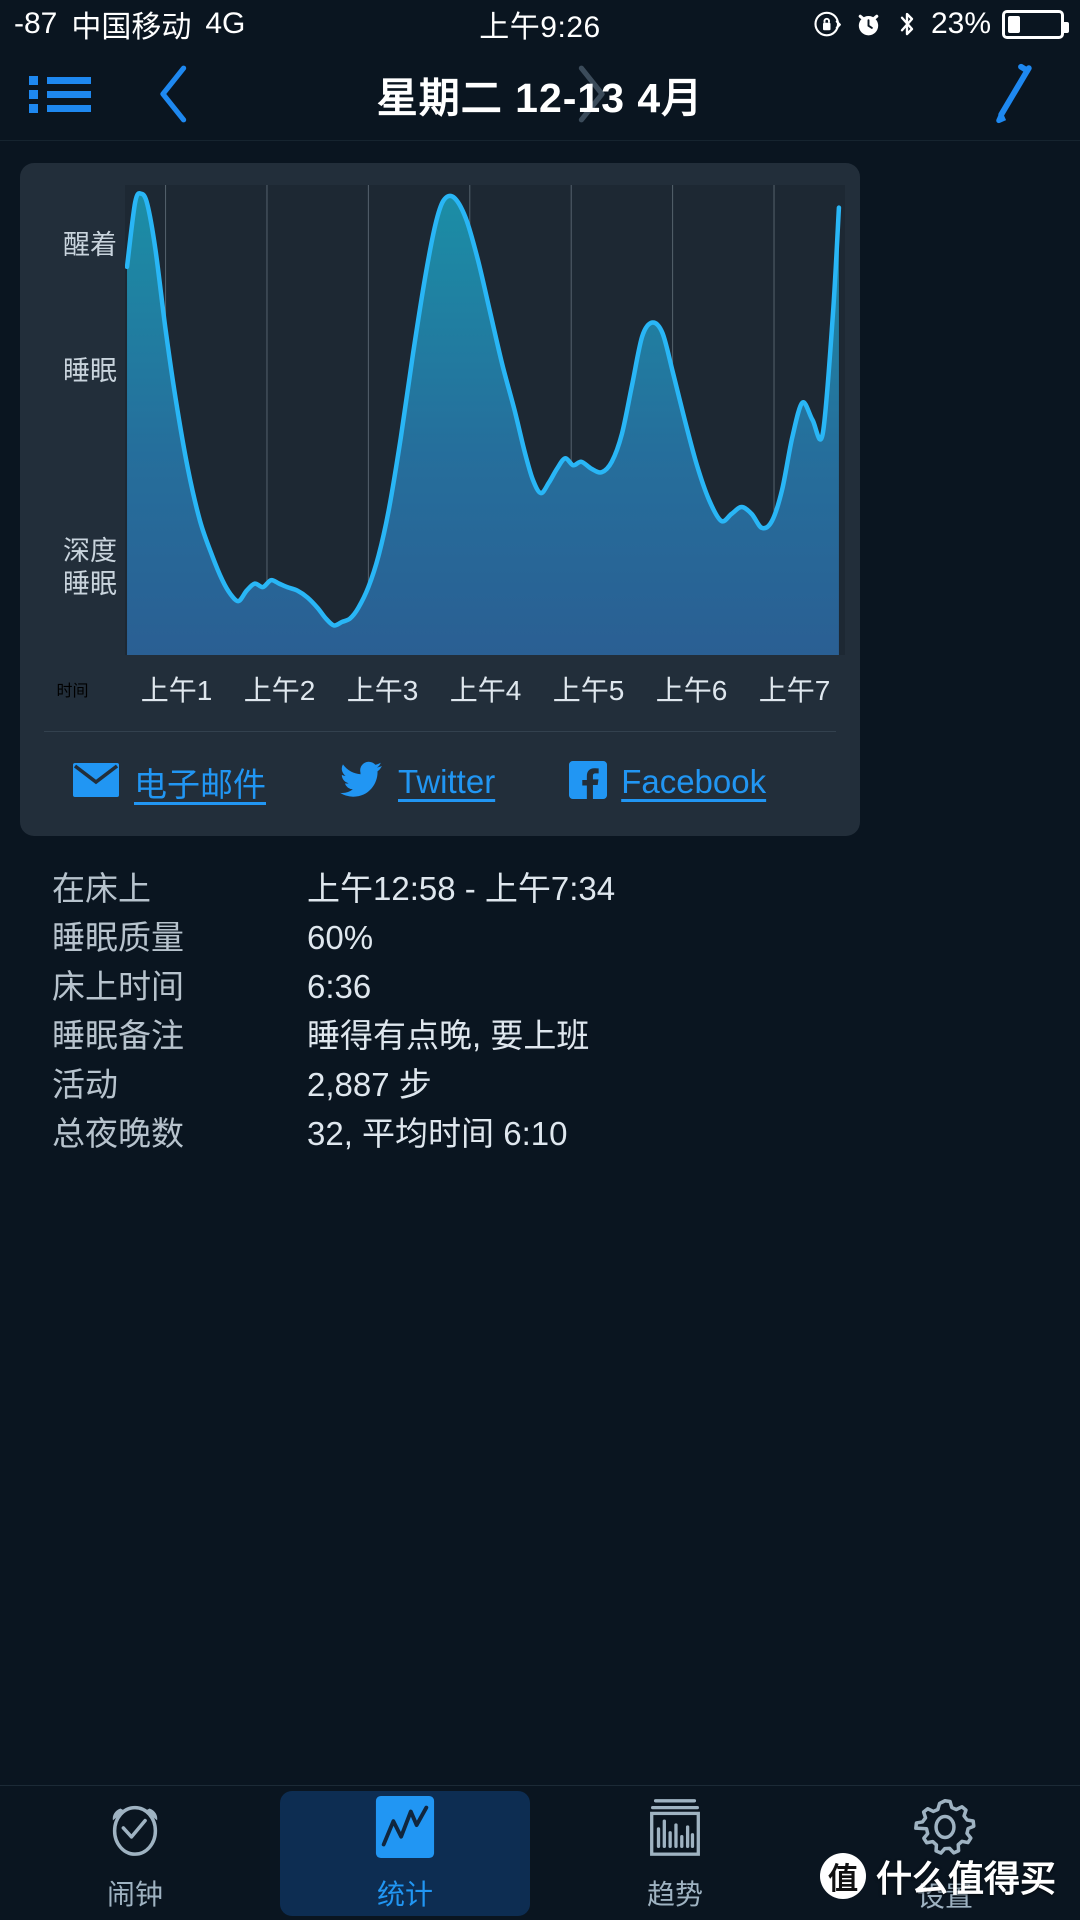  I want to click on gear-icon, so click(945, 1829).